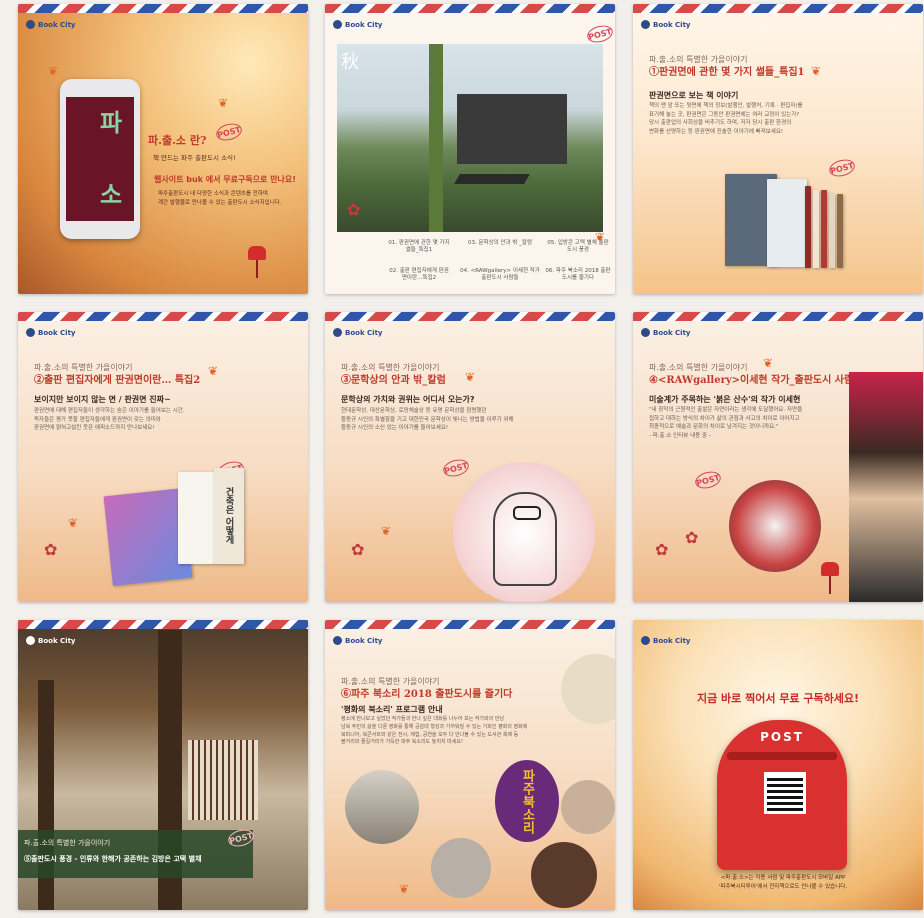 The width and height of the screenshot is (924, 918). What do you see at coordinates (578, 247) in the screenshot?
I see `menu-item: 05. 입방콘 고택 별채 출판도시 풍경` at bounding box center [578, 247].